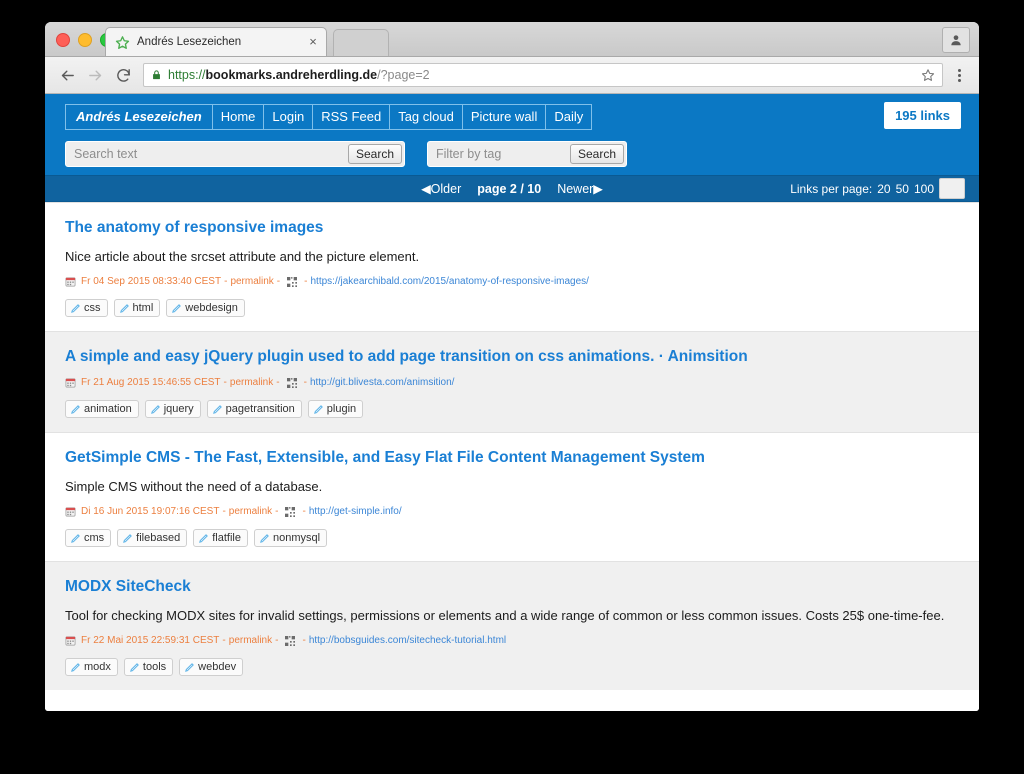  Describe the element at coordinates (959, 80) in the screenshot. I see `menu-dot` at that location.